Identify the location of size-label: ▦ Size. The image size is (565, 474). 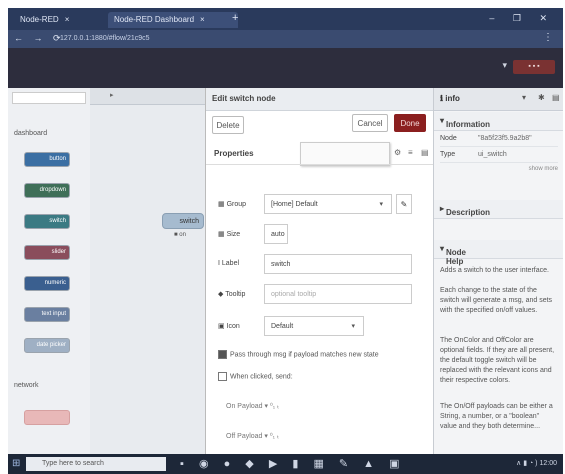
(229, 234).